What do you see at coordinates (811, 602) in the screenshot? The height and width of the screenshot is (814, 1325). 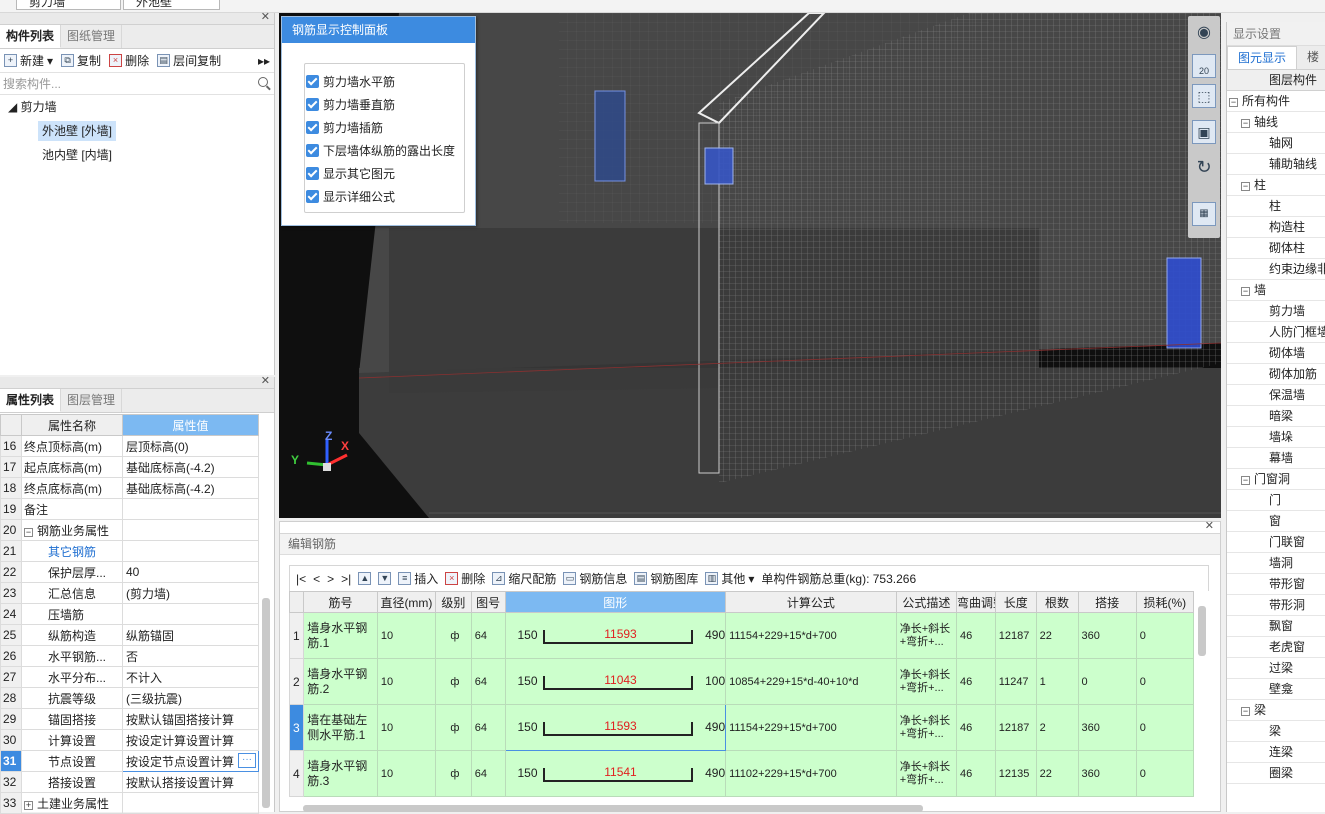 I see `column-header: 计算公式` at bounding box center [811, 602].